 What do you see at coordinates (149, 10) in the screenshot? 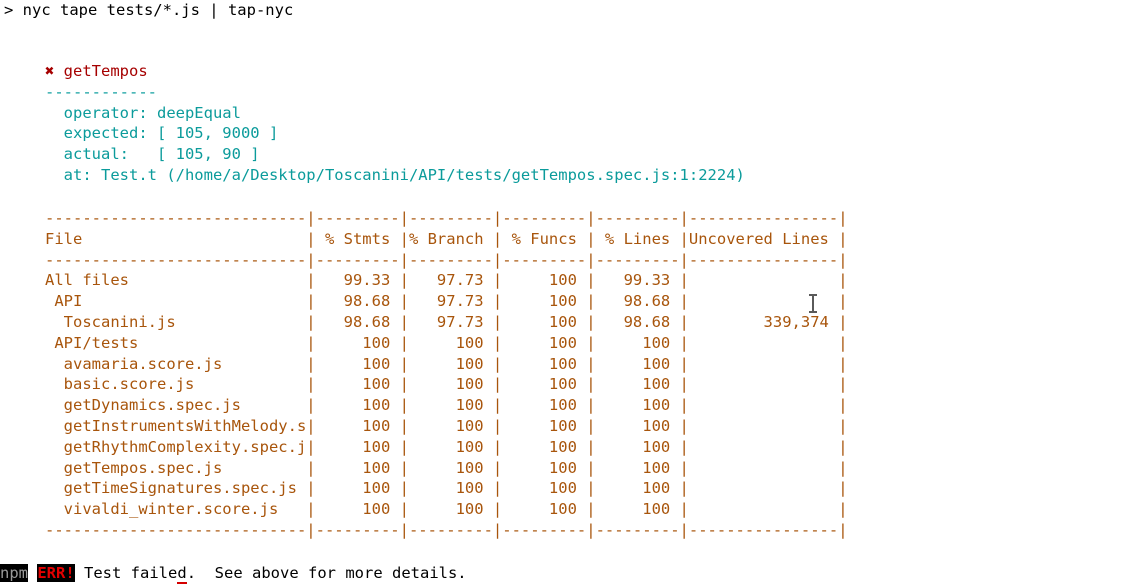
I see `command-prompt-line: > nyc tape tests/*.js | tap-nyc` at bounding box center [149, 10].